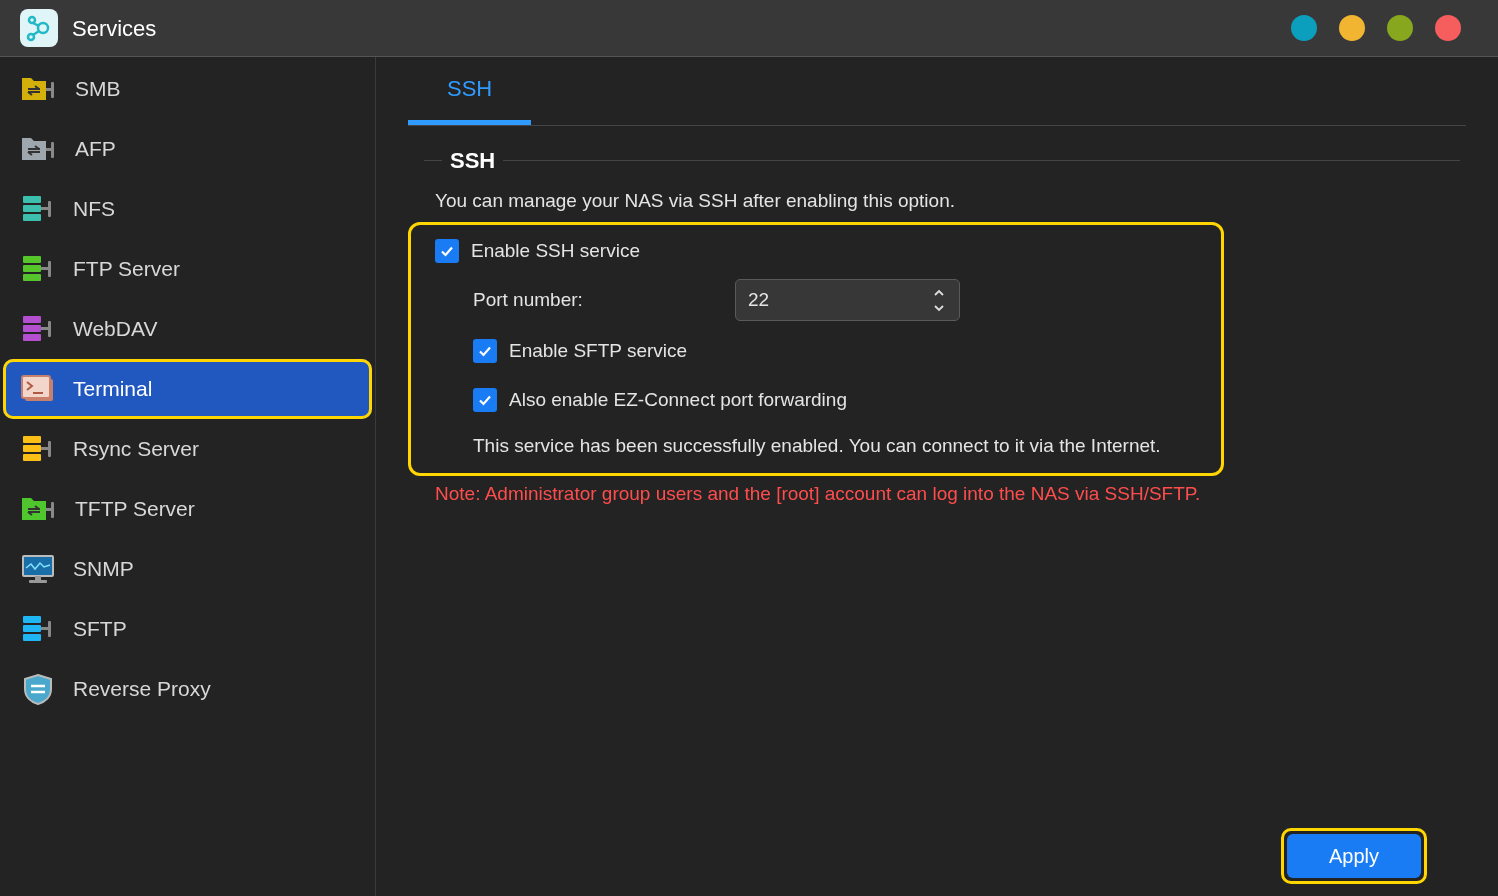  Describe the element at coordinates (847, 300) in the screenshot. I see `port-number-field: 22` at that location.